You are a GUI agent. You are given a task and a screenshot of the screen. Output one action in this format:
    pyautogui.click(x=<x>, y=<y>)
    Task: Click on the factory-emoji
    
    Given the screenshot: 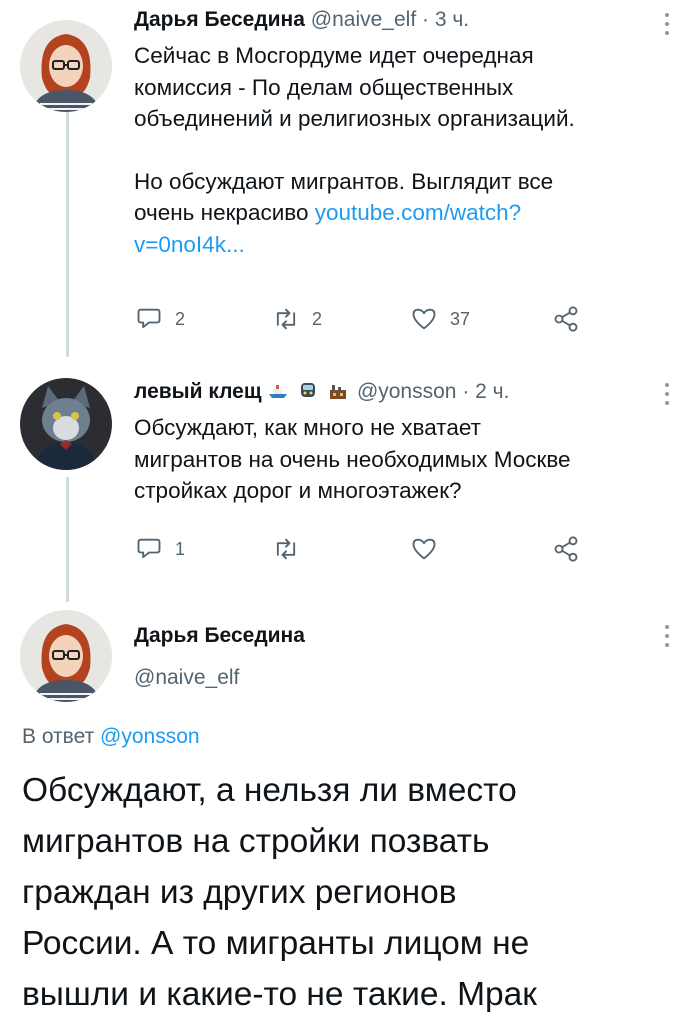 What is the action you would take?
    pyautogui.click(x=338, y=392)
    